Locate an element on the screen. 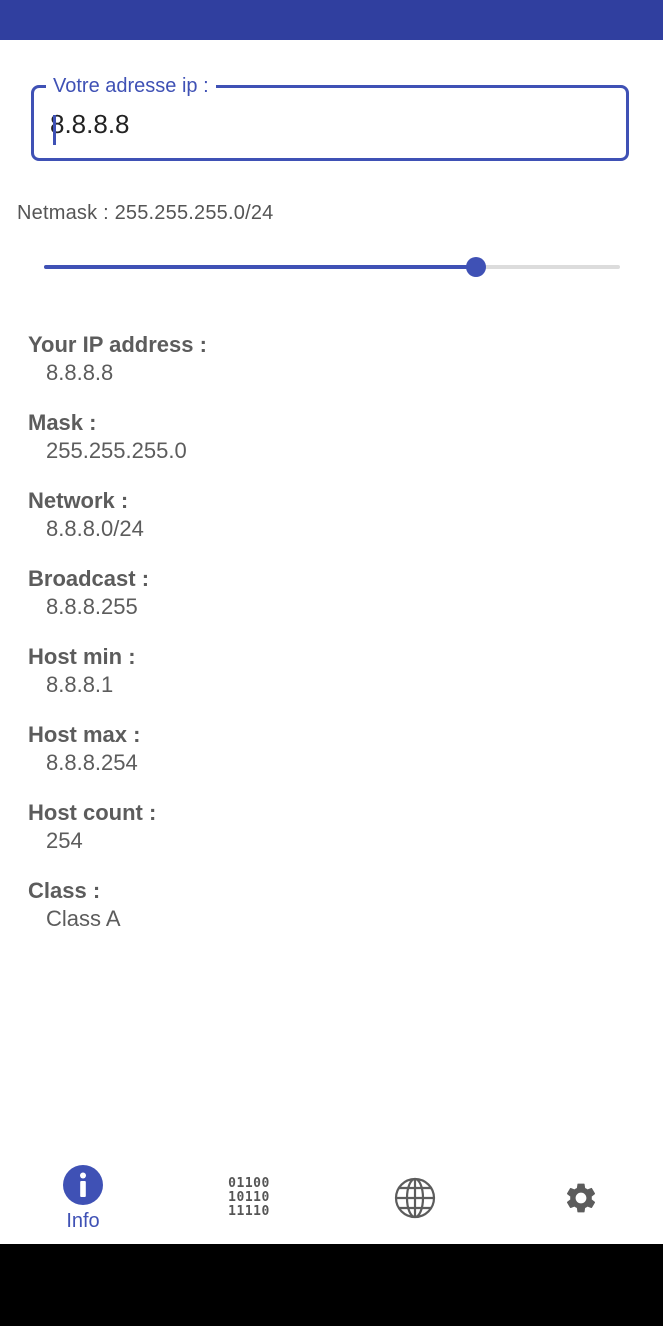 The height and width of the screenshot is (1326, 663). info-label: Mask : is located at coordinates (62, 422).